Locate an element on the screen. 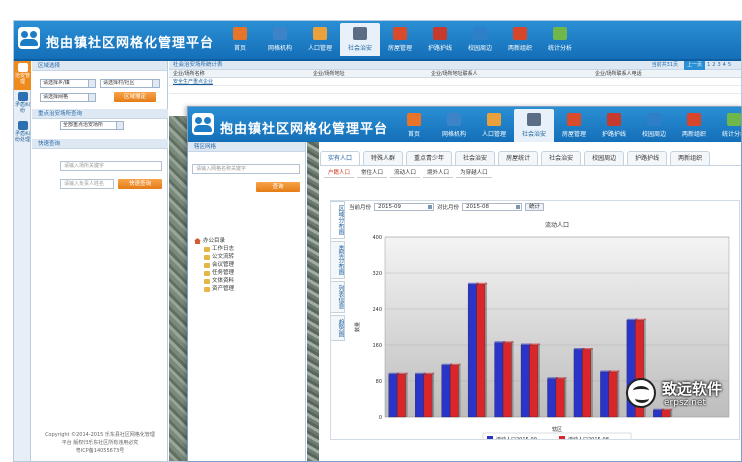  to-label: 对比月份 is located at coordinates (448, 208).